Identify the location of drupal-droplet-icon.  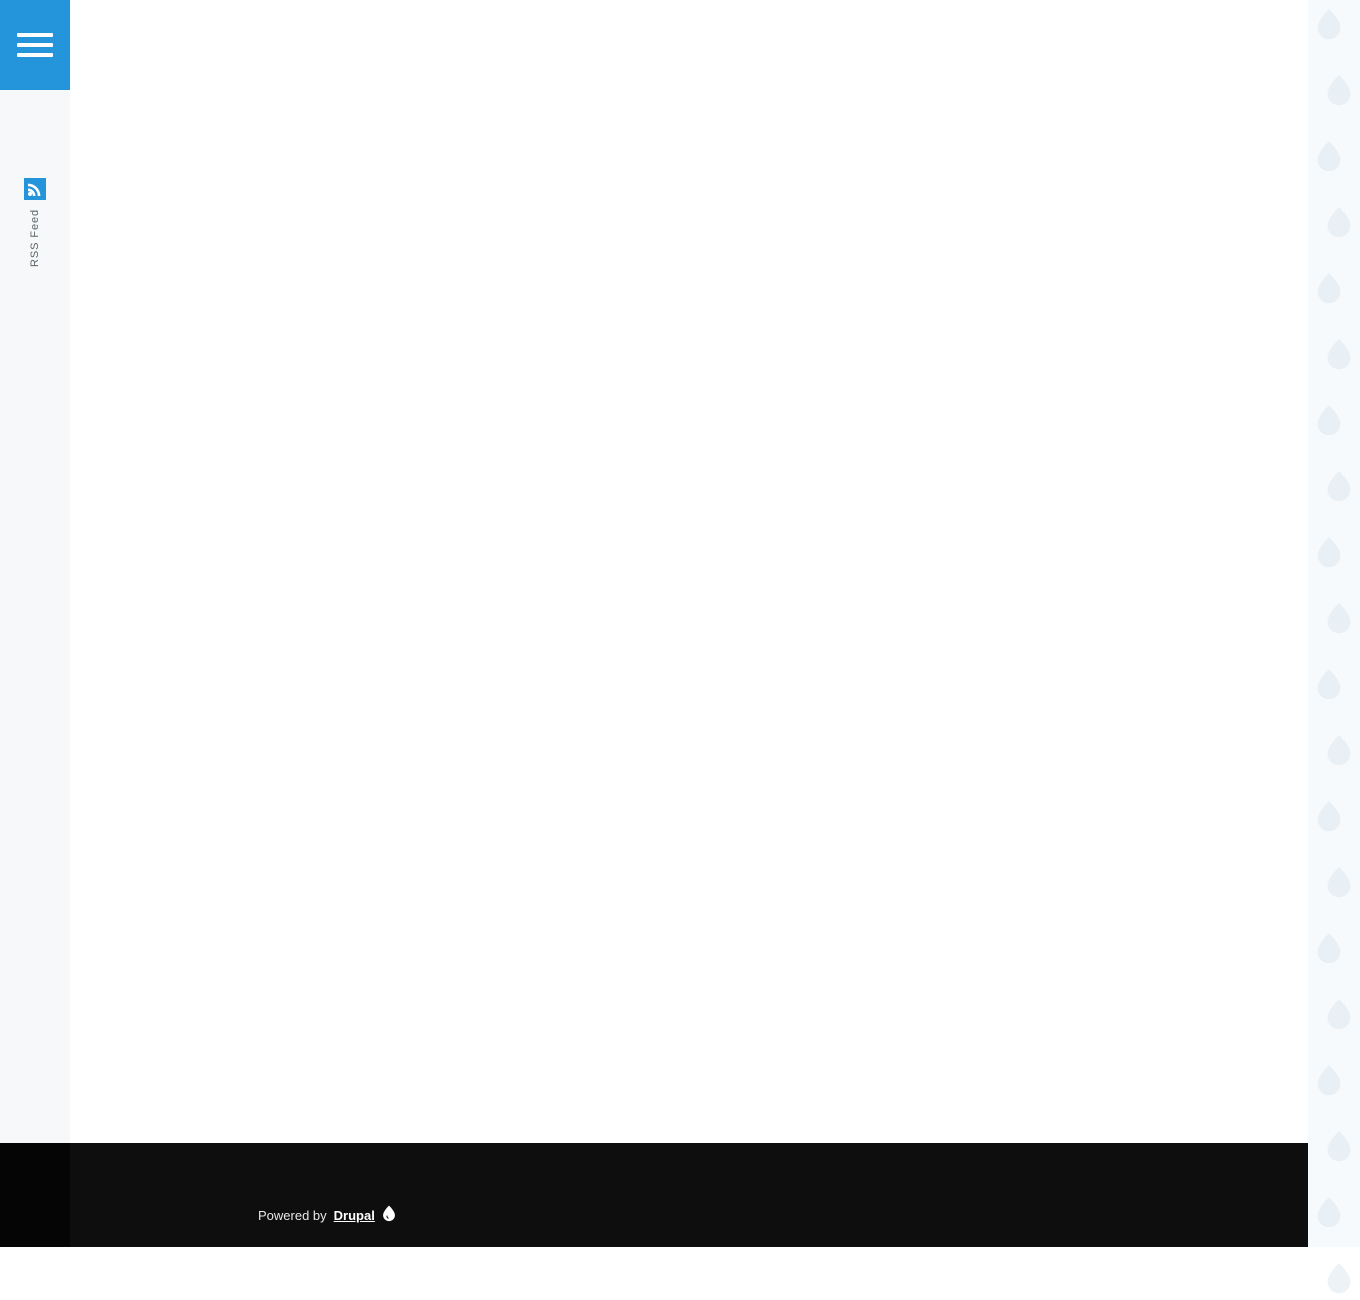
(389, 1215).